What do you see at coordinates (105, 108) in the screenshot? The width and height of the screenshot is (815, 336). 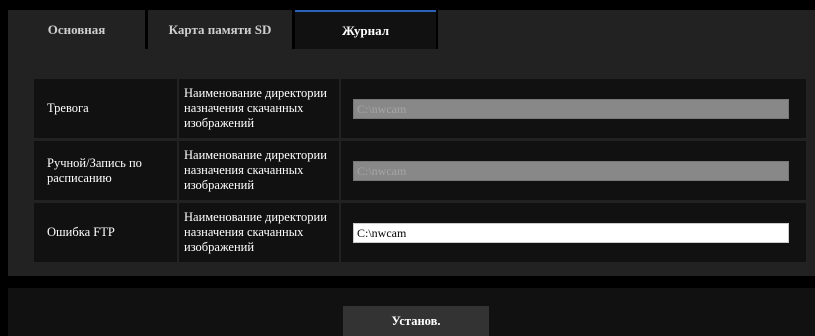 I see `row-category: Тревога` at bounding box center [105, 108].